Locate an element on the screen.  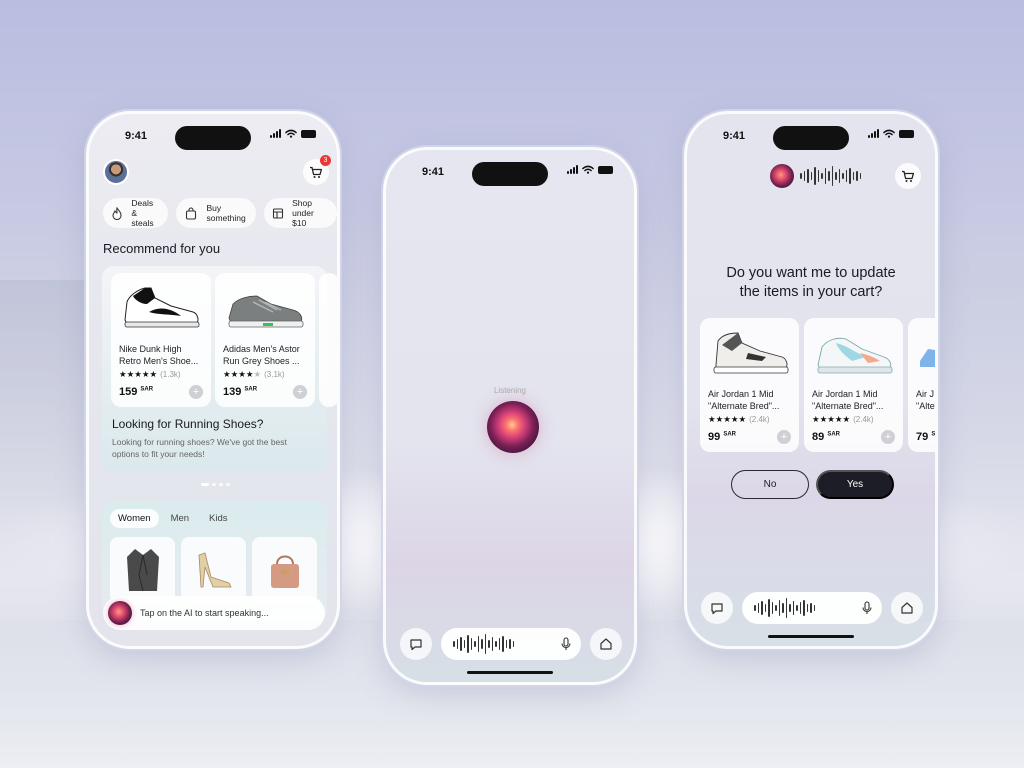
flame-icon is located at coordinates (117, 213).